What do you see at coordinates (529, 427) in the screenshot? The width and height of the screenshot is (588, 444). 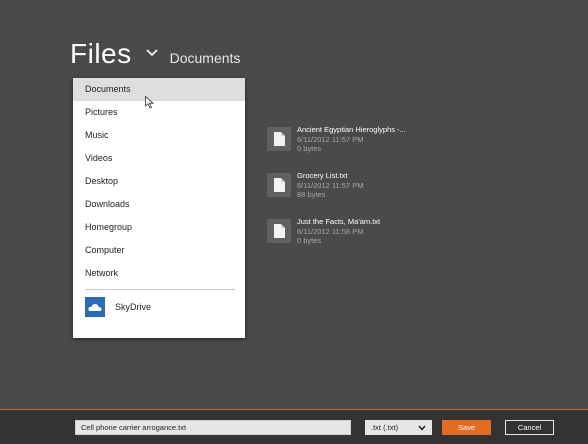 I see `cancel-button: Cancel` at bounding box center [529, 427].